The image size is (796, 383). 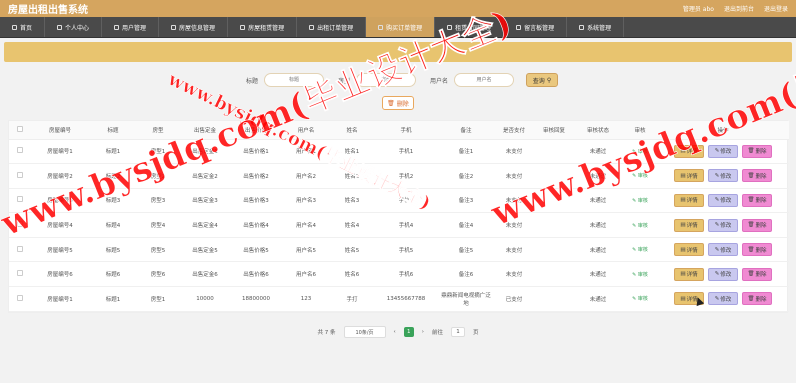 What do you see at coordinates (470, 27) in the screenshot?
I see `nav-item-7: 租赁合同管理` at bounding box center [470, 27].